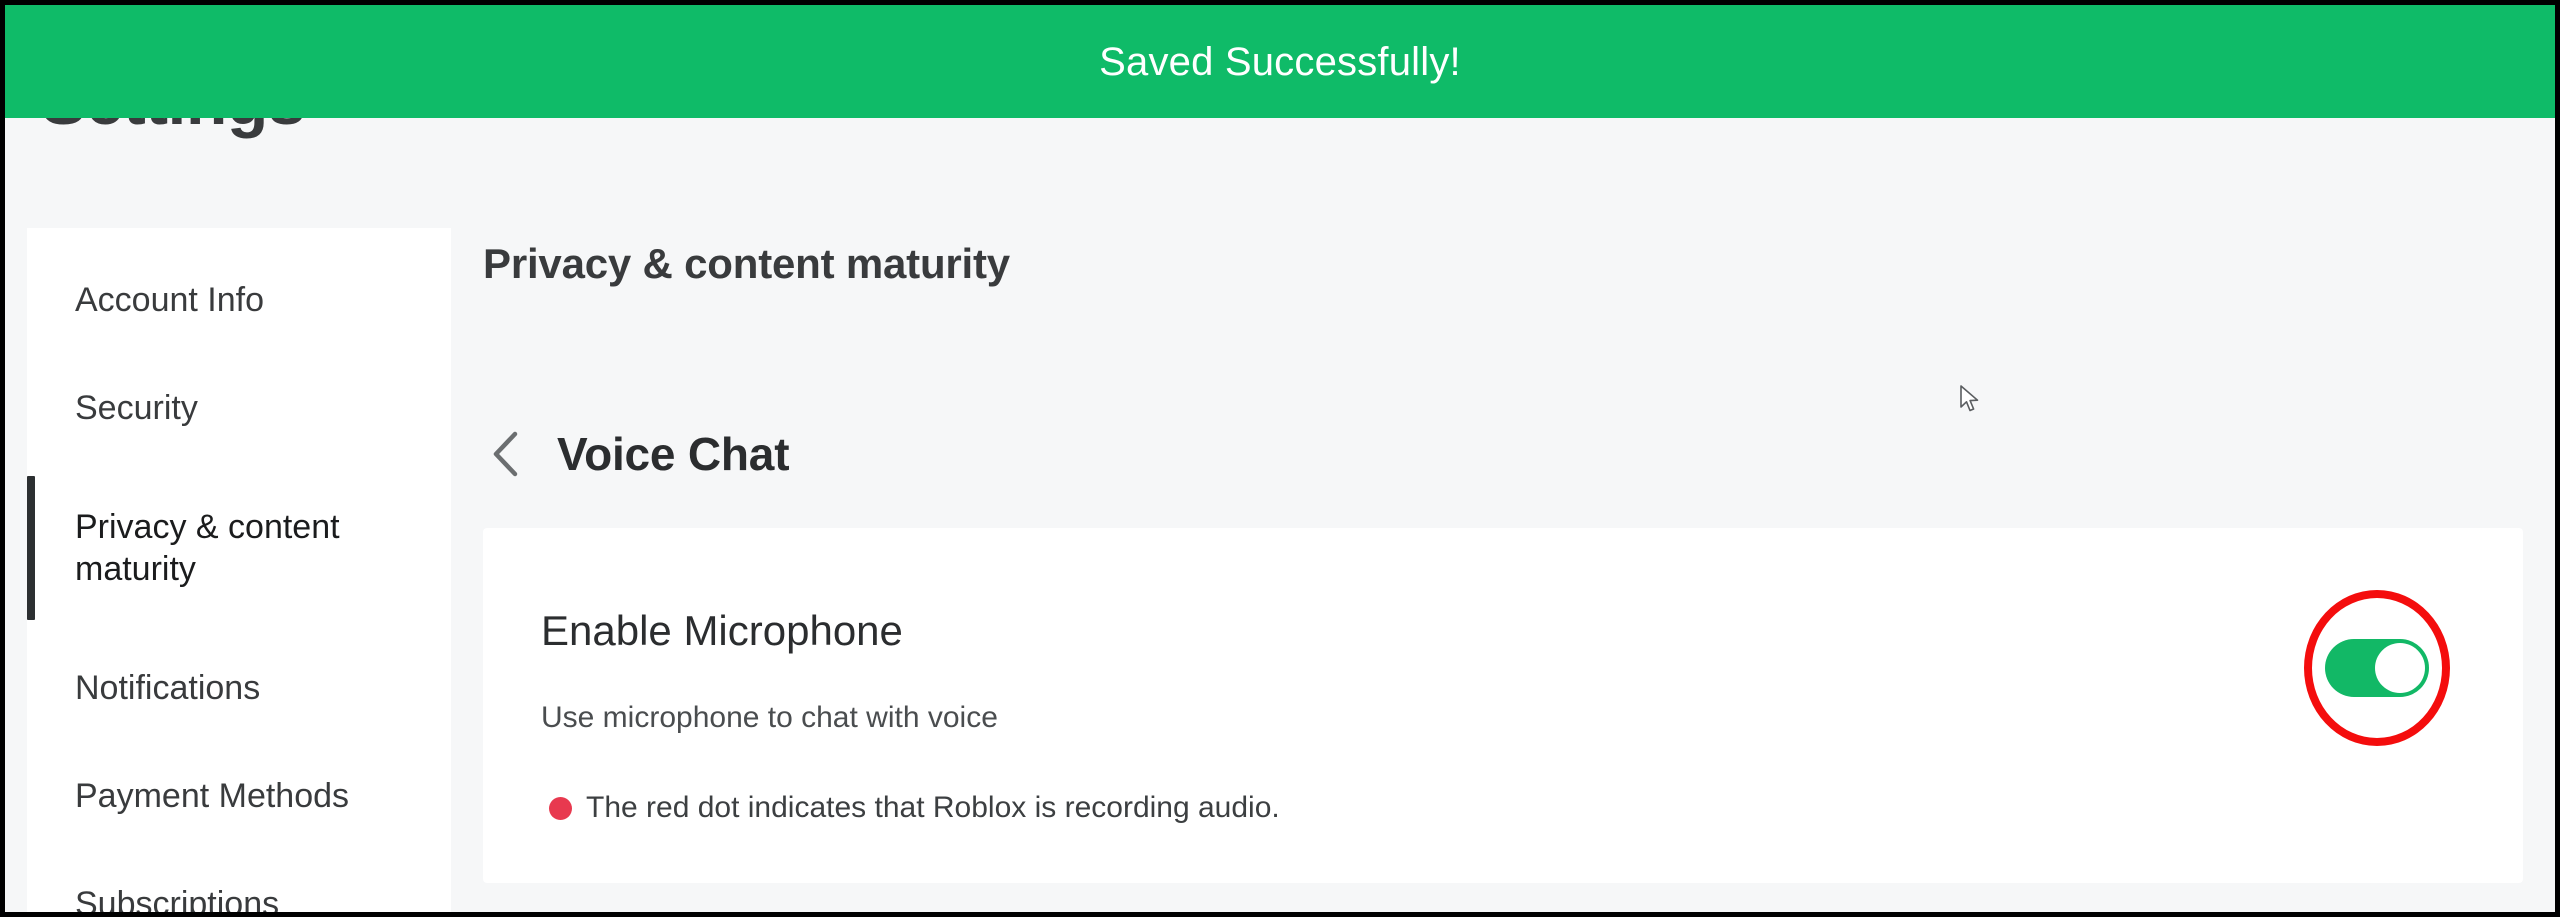  I want to click on sidebar-item-notifications: Notifications, so click(239, 688).